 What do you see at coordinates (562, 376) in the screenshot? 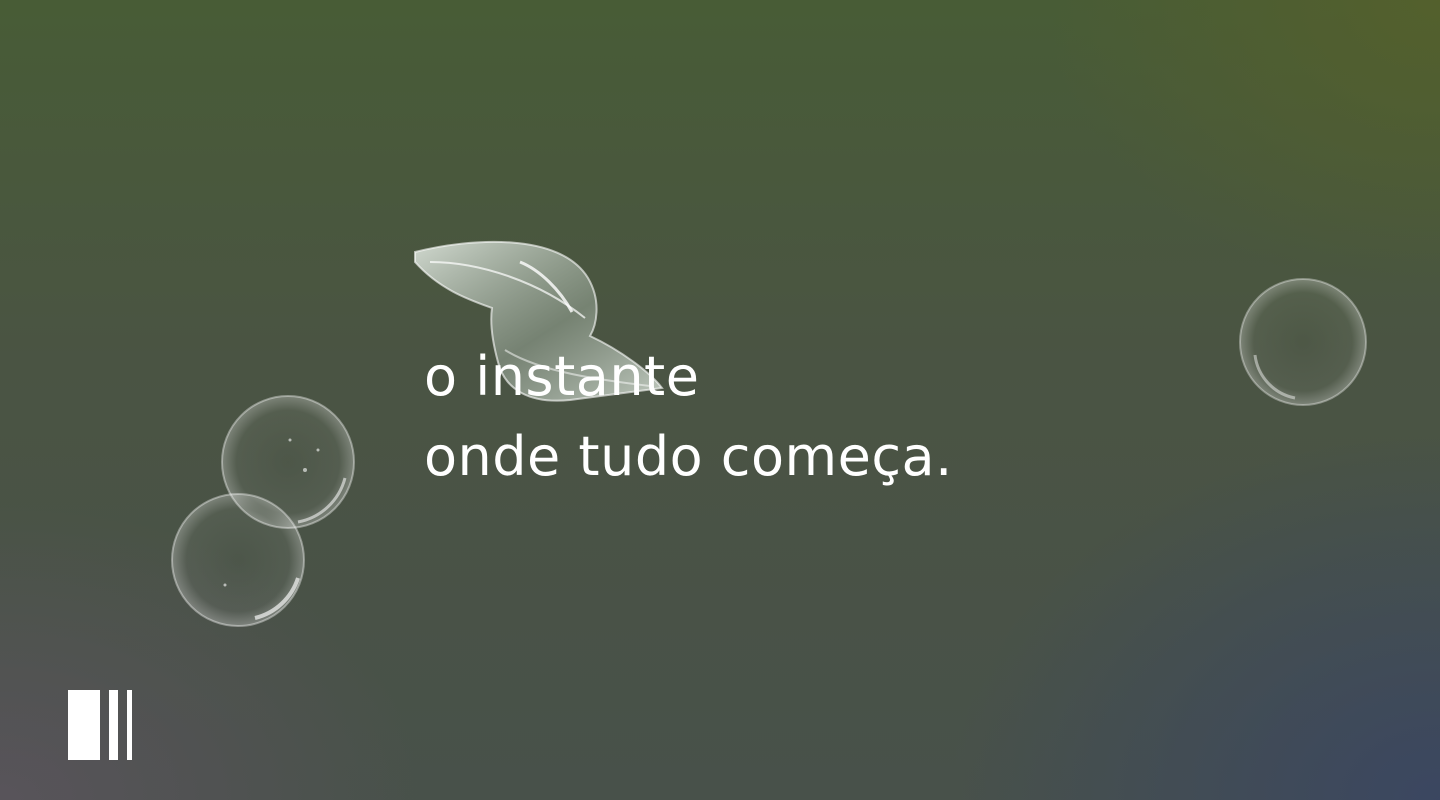
I see `headline-line-1: o instante` at bounding box center [562, 376].